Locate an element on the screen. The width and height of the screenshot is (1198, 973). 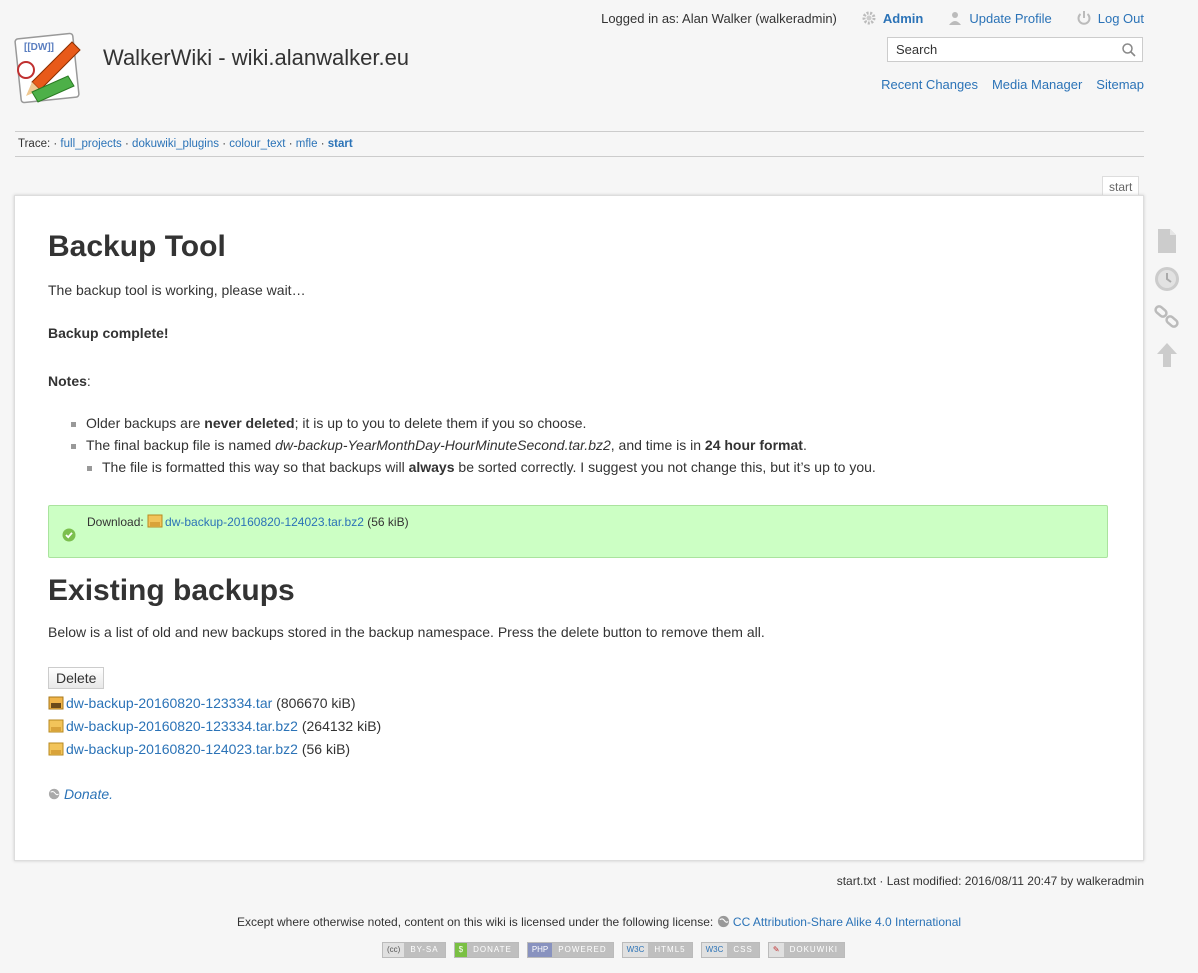
backup-file-link: dw-backup-20160820-123334.tar.bz2 is located at coordinates (173, 726).